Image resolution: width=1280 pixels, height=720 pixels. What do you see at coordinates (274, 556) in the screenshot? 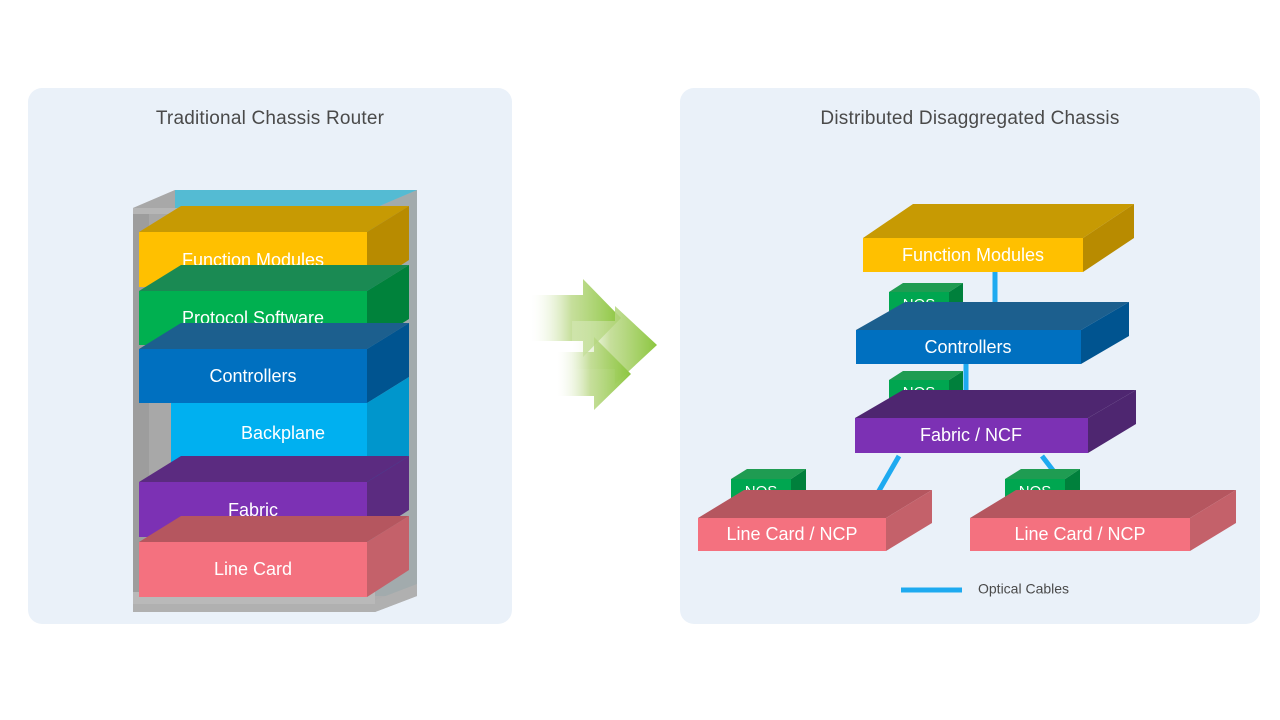
I see `chassis-layer-line-card: Line Card` at bounding box center [274, 556].